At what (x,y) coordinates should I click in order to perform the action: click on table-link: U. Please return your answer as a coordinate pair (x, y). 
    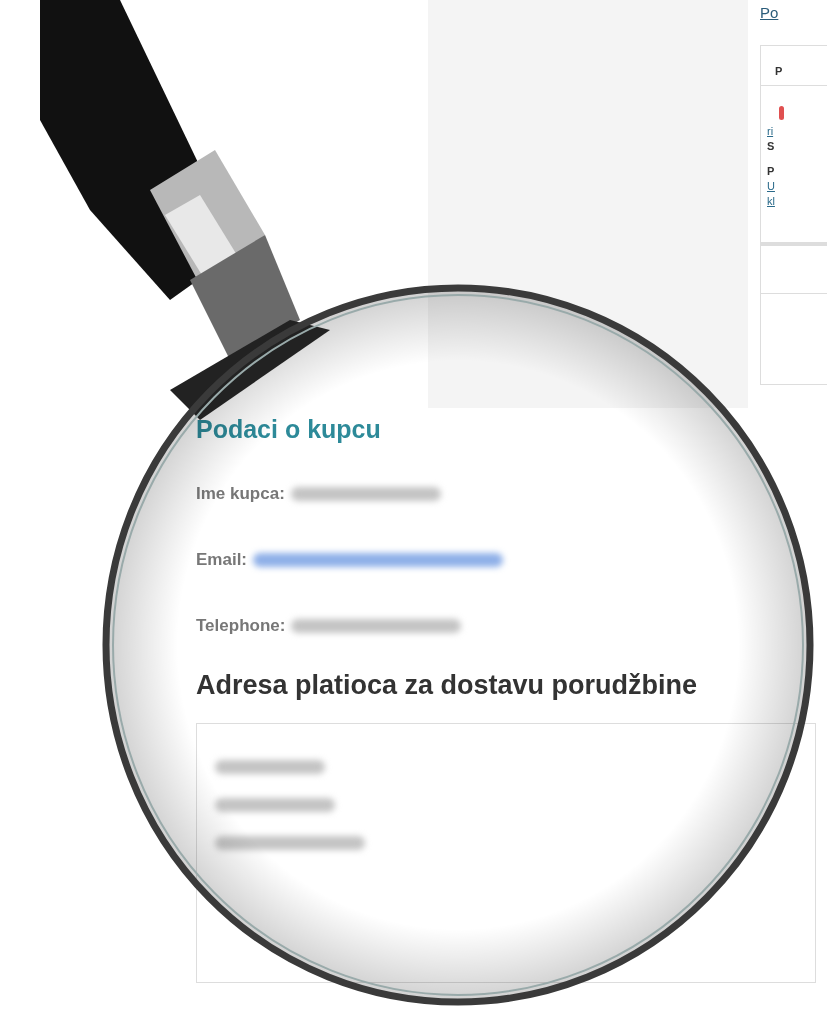
    Looking at the image, I should click on (797, 186).